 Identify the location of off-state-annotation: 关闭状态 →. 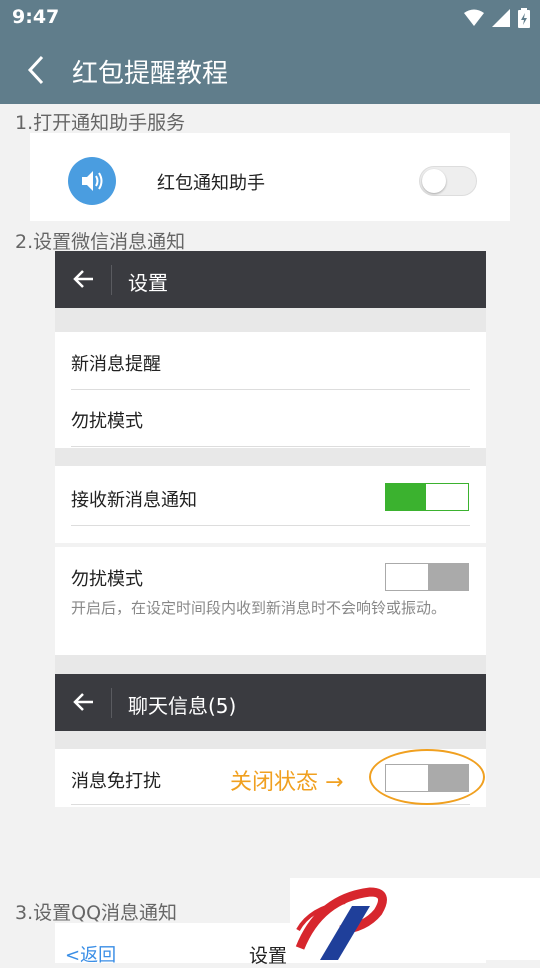
(287, 782).